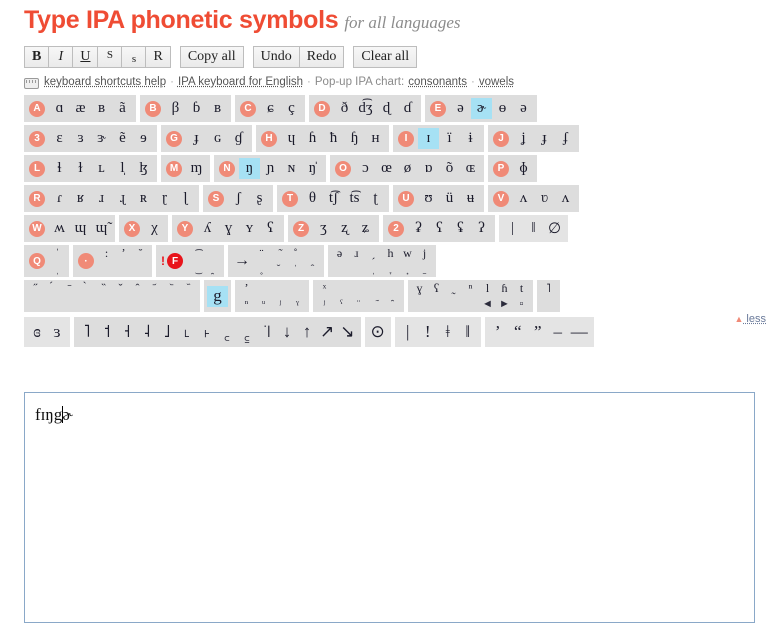 This screenshot has height=640, width=781. What do you see at coordinates (195, 268) in the screenshot?
I see `ipa-key: ͜` at bounding box center [195, 268].